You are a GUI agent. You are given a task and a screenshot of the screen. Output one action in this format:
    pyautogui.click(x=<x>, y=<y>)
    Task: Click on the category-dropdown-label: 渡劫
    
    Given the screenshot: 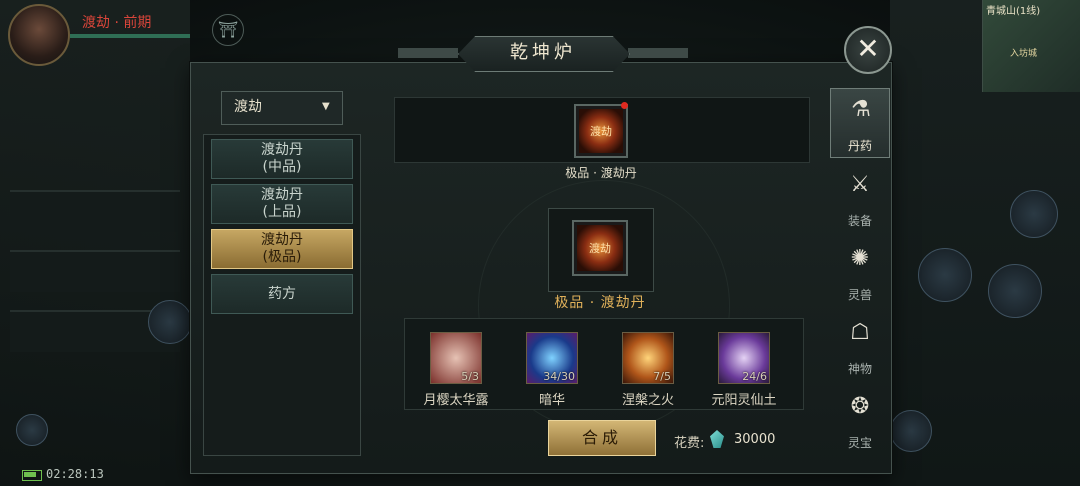 What is the action you would take?
    pyautogui.click(x=248, y=107)
    